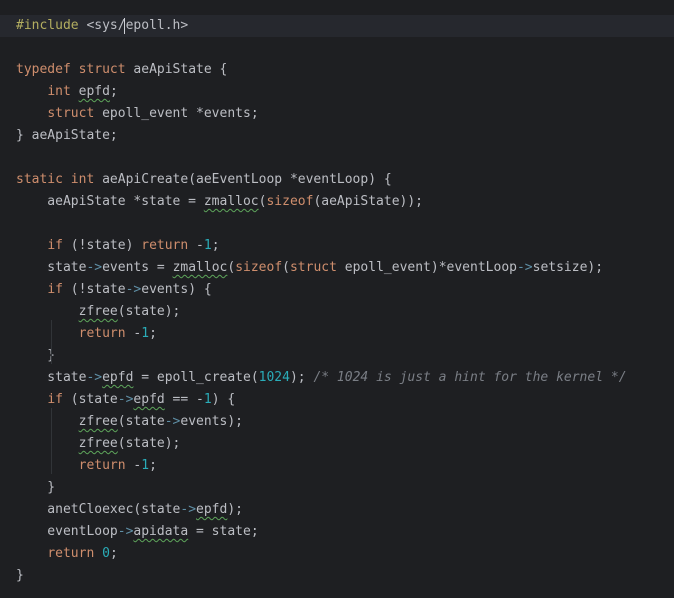 Image resolution: width=674 pixels, height=598 pixels. I want to click on code-line: zfree(state->events);, so click(337, 422).